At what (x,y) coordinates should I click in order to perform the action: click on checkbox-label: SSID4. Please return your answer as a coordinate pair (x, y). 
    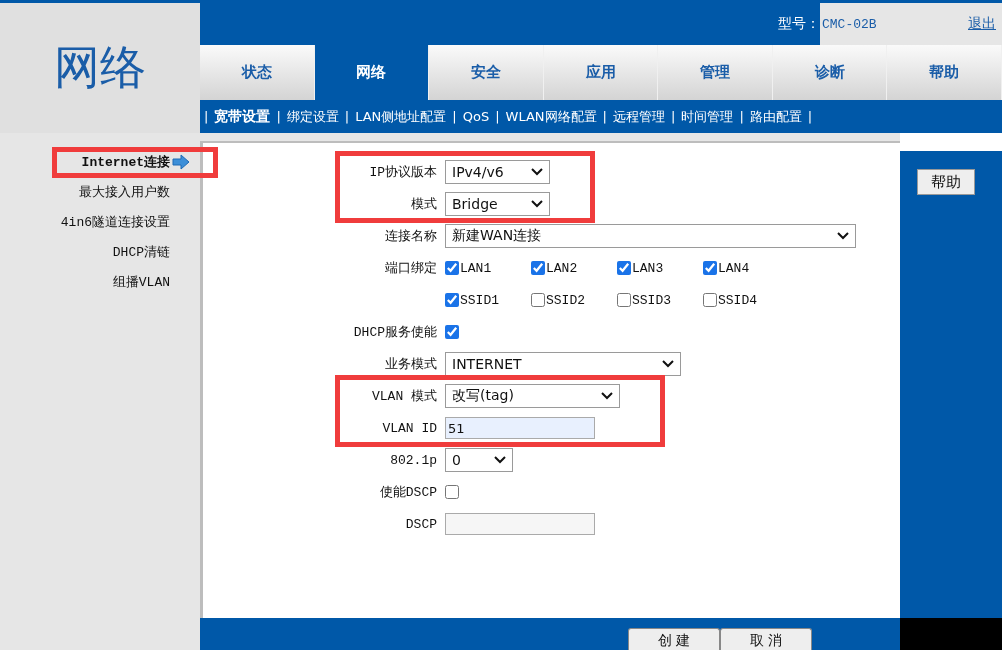
    Looking at the image, I should click on (737, 300).